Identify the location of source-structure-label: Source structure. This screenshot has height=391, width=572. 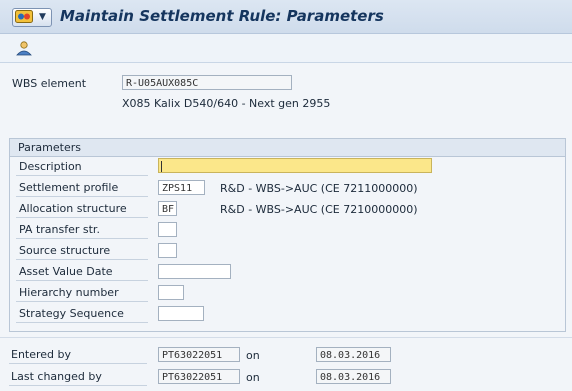
(82, 250).